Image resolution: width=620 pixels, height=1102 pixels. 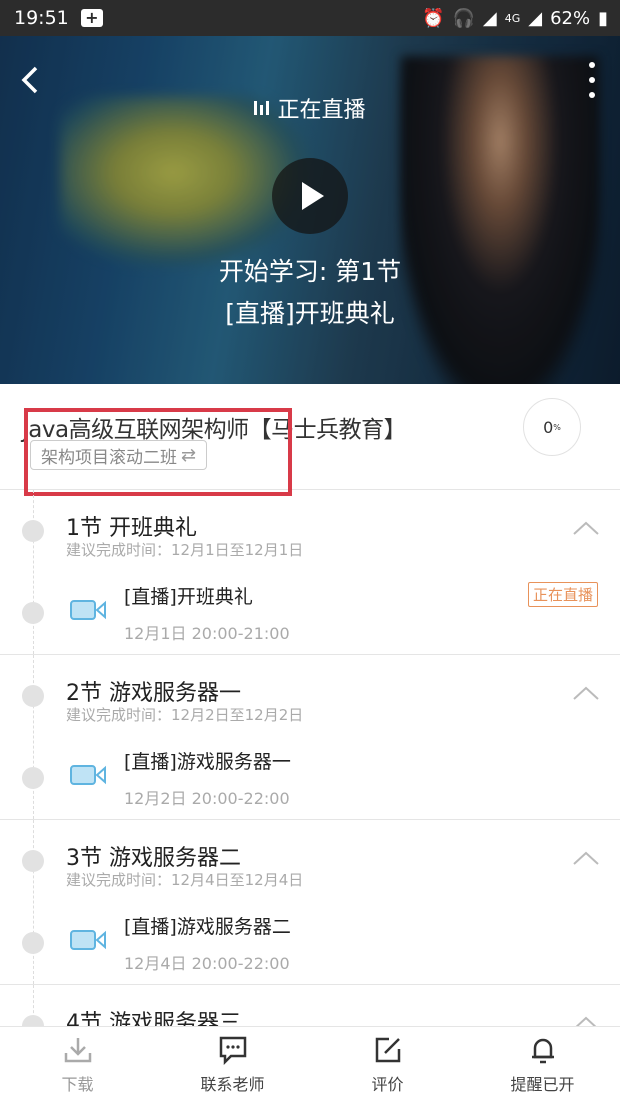 I want to click on lesson-title: 1节 开班典礼, so click(x=131, y=528).